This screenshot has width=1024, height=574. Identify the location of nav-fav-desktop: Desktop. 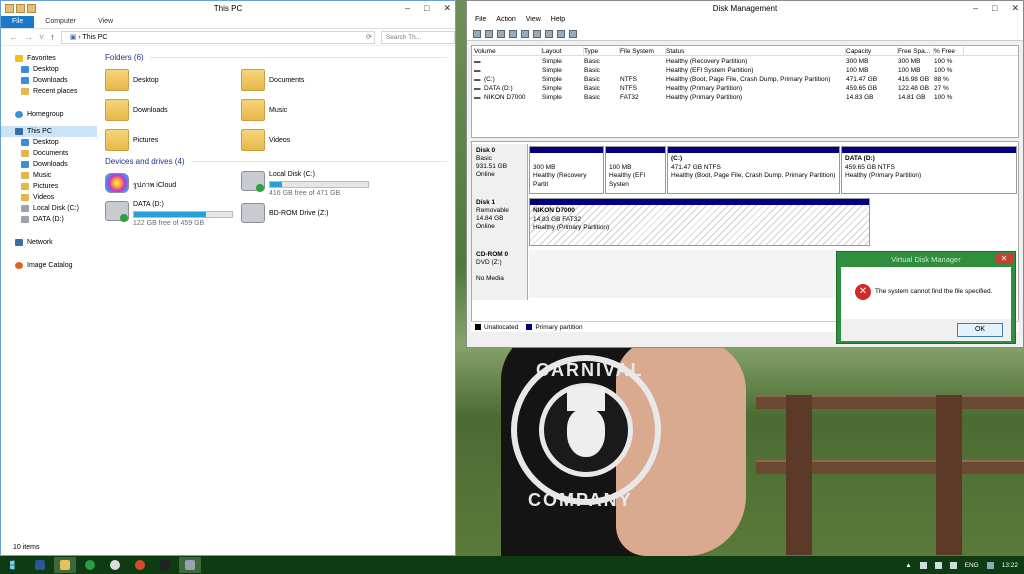
(49, 69).